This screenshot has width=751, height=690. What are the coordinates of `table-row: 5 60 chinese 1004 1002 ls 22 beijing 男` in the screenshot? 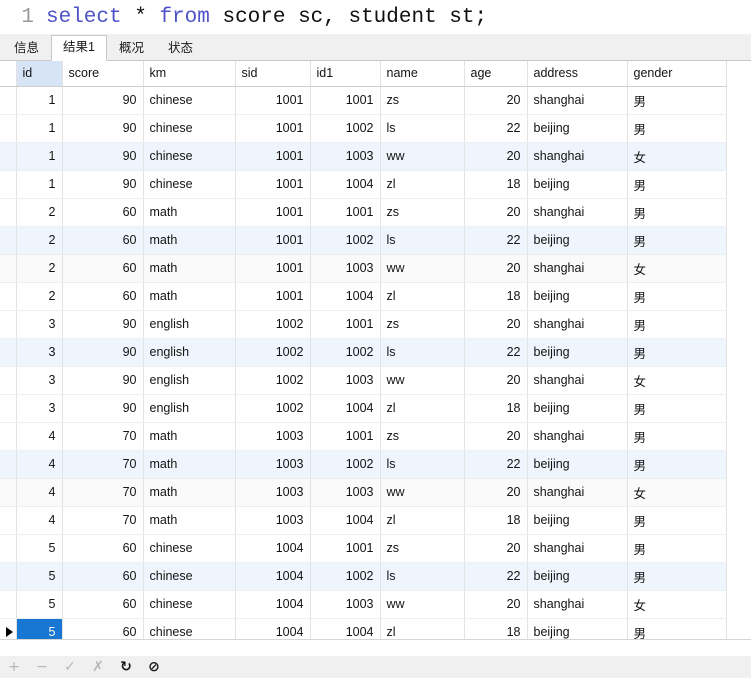 It's located at (363, 576).